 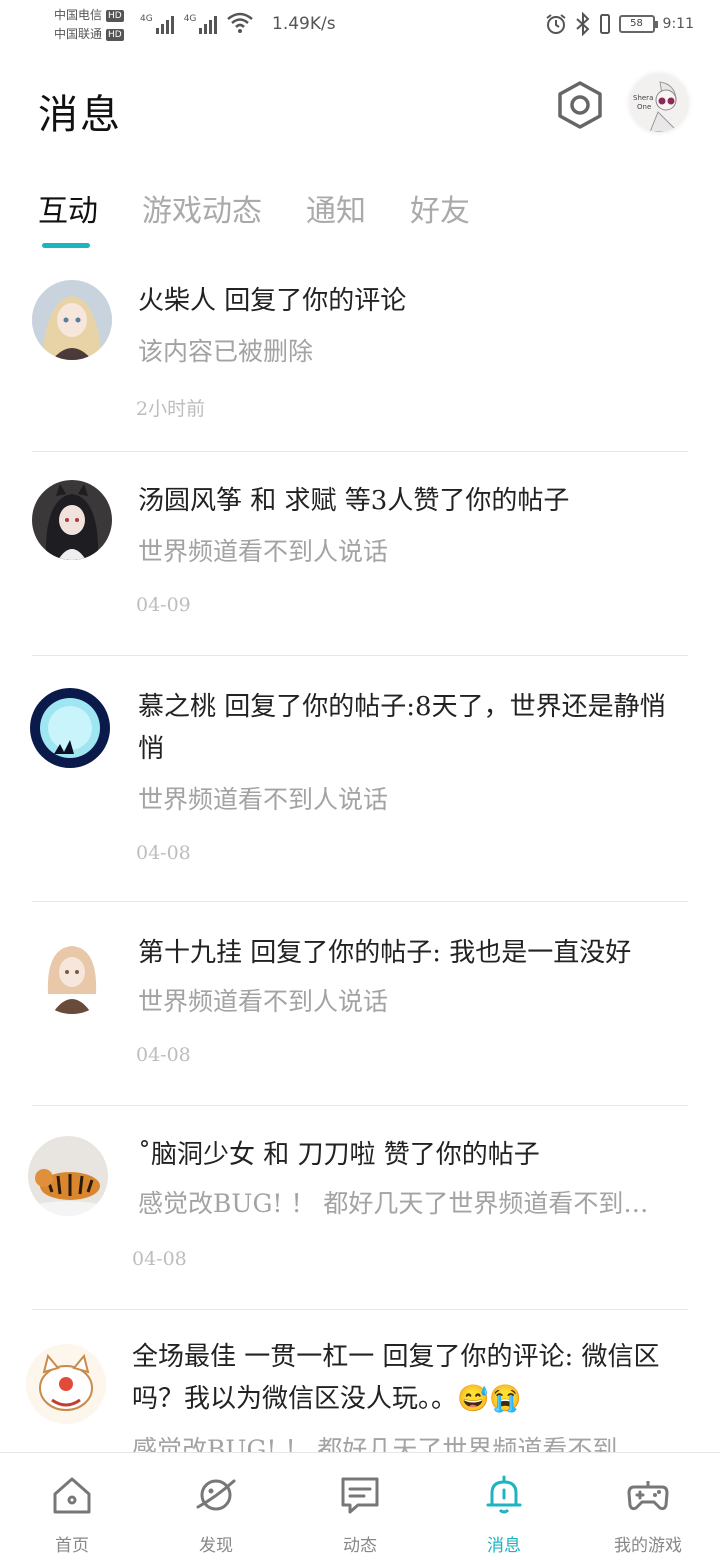 I want to click on settings-hexagon-icon, so click(x=580, y=105).